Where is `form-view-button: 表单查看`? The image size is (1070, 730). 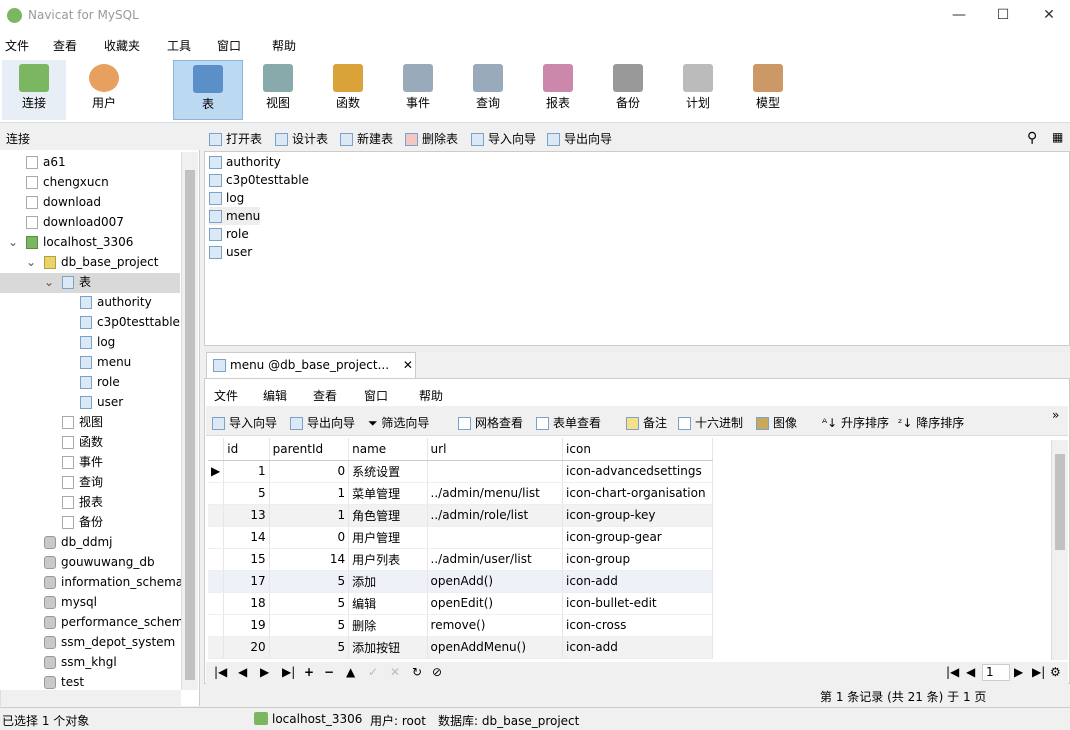 form-view-button: 表单查看 is located at coordinates (568, 422).